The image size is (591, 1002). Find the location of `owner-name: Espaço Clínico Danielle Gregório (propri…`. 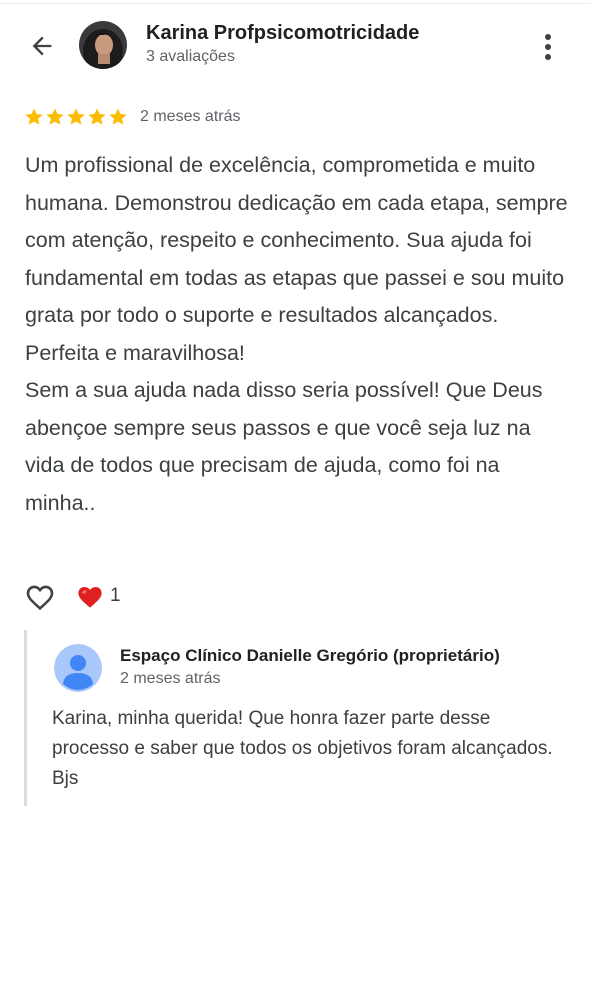

owner-name: Espaço Clínico Danielle Gregório (propri… is located at coordinates (310, 655).